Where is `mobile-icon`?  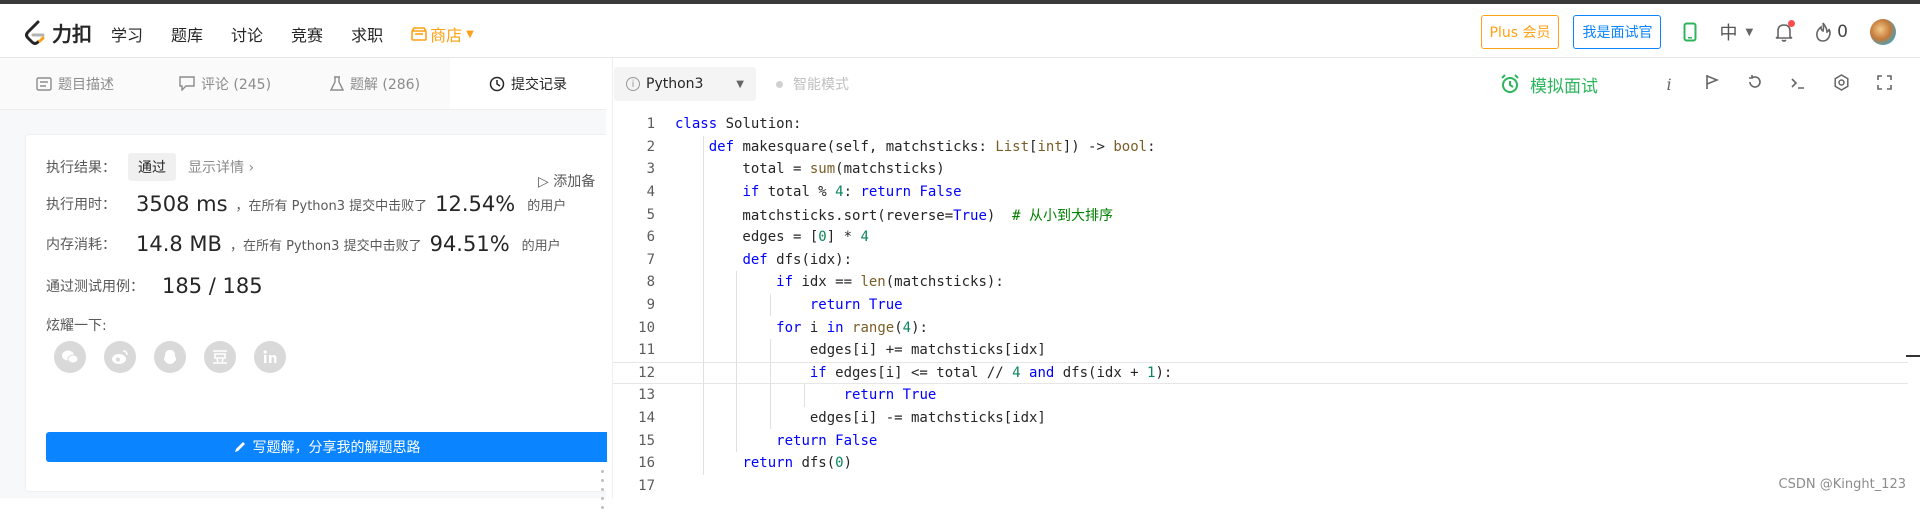
mobile-icon is located at coordinates (1690, 32).